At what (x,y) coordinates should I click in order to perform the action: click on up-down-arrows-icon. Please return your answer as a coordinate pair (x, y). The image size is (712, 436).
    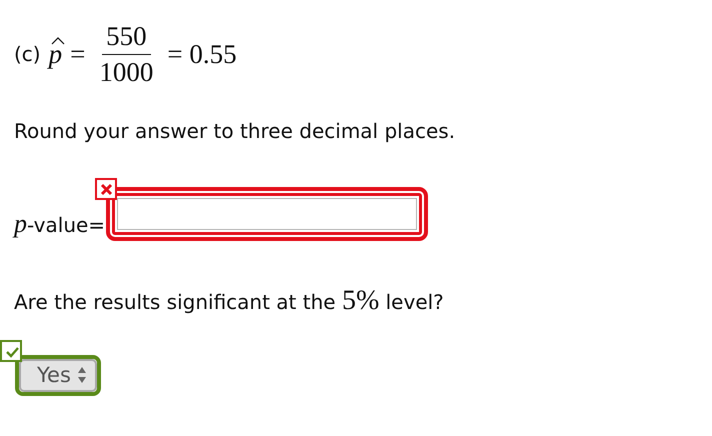
    Looking at the image, I should click on (81, 375).